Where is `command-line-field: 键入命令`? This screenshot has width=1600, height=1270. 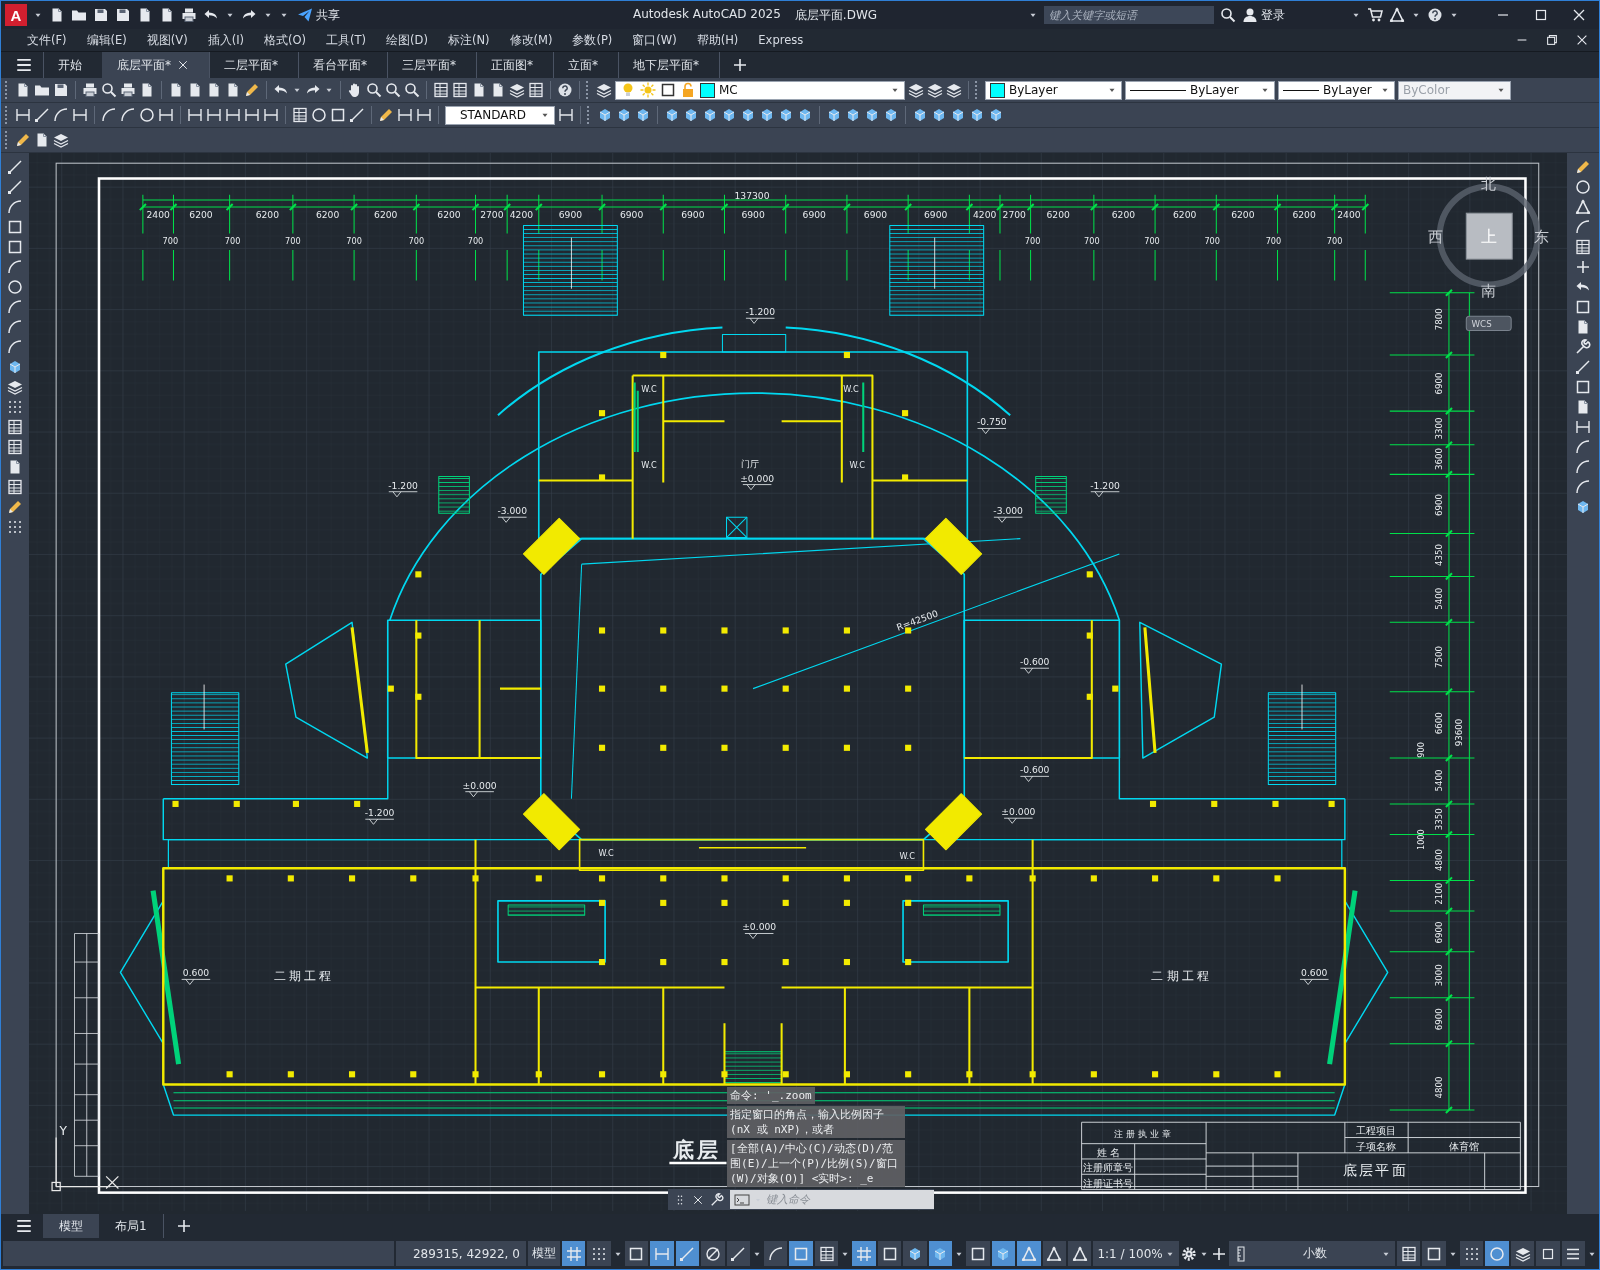 command-line-field: 键入命令 is located at coordinates (832, 1199).